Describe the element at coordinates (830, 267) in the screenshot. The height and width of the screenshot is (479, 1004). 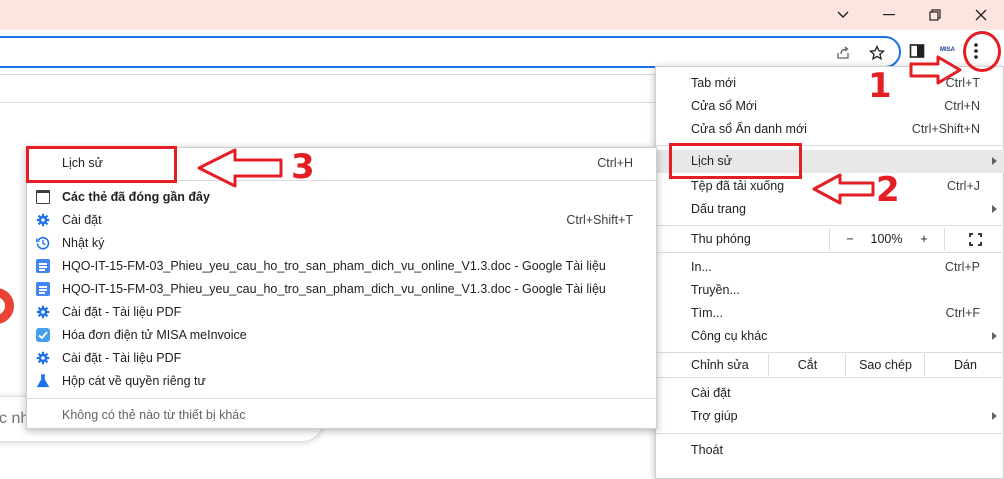
I see `menu-item-print: In... Ctrl+P` at that location.